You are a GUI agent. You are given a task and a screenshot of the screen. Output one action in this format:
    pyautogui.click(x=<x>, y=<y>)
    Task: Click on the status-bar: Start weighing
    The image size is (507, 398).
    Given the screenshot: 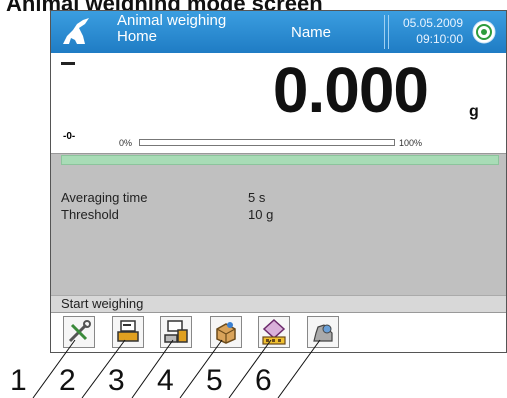 What is the action you would take?
    pyautogui.click(x=278, y=304)
    